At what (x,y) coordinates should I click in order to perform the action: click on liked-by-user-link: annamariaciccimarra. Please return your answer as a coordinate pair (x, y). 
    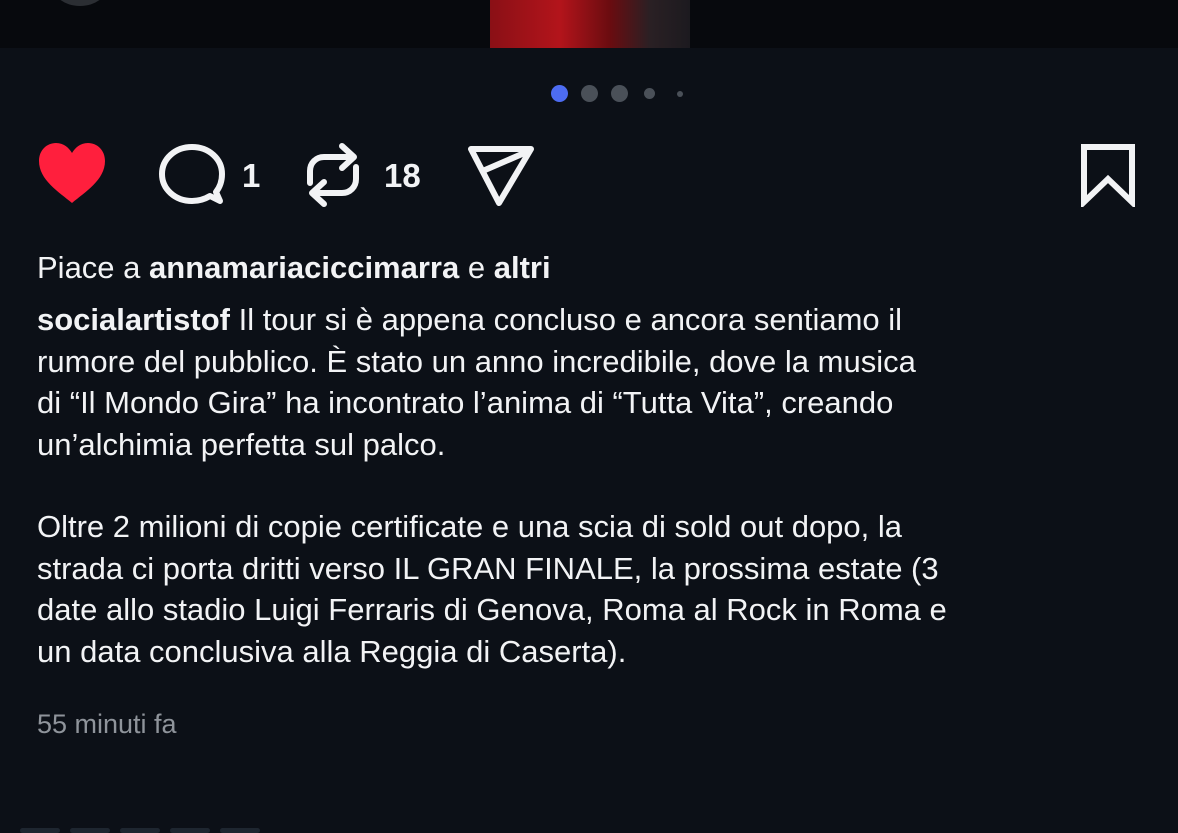
    Looking at the image, I should click on (304, 267).